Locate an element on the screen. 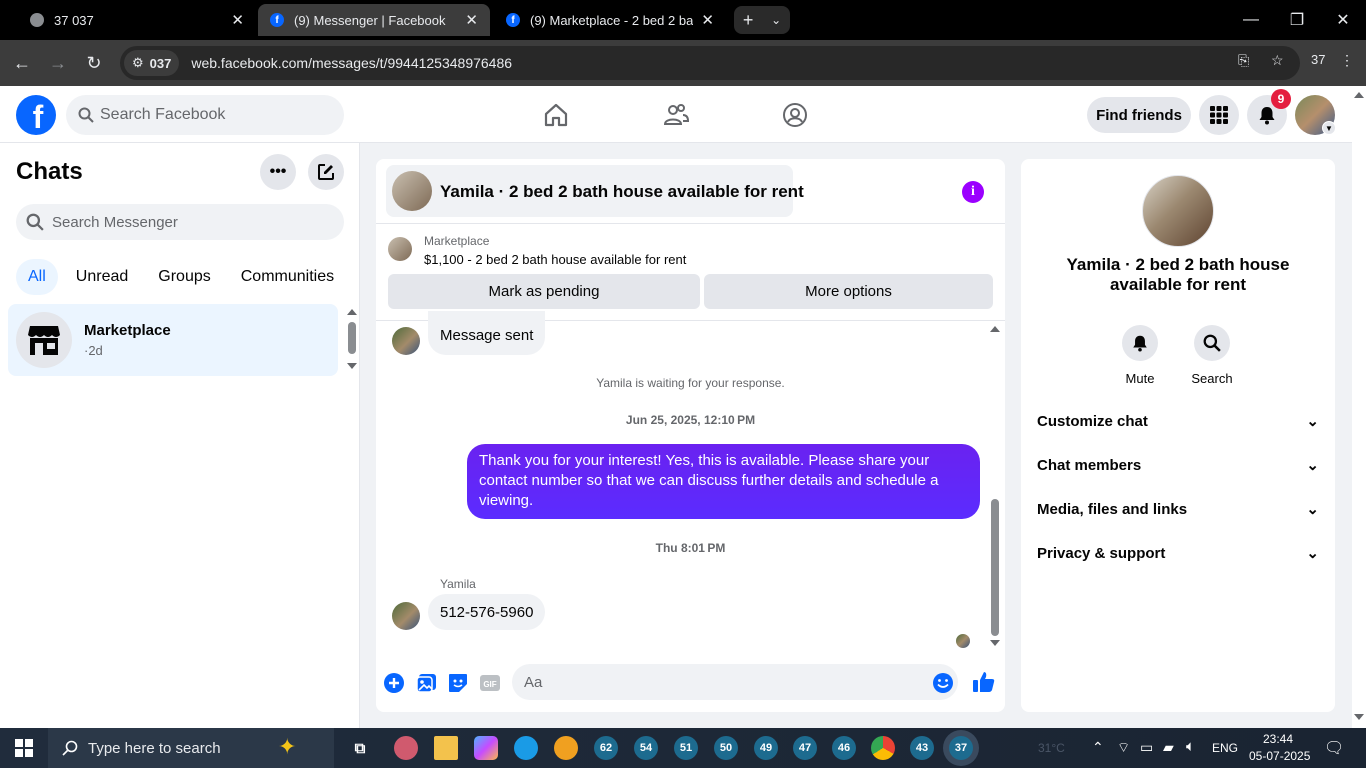 The height and width of the screenshot is (768, 1366). sticker-icon is located at coordinates (458, 683).